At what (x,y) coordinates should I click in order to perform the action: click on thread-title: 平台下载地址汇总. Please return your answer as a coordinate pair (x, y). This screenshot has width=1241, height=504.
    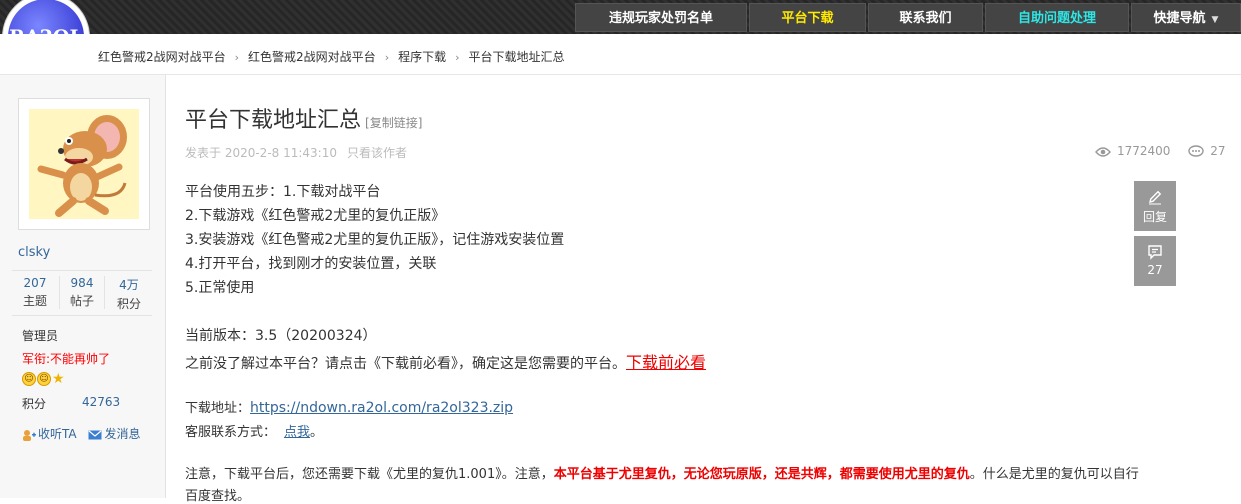
    Looking at the image, I should click on (273, 120).